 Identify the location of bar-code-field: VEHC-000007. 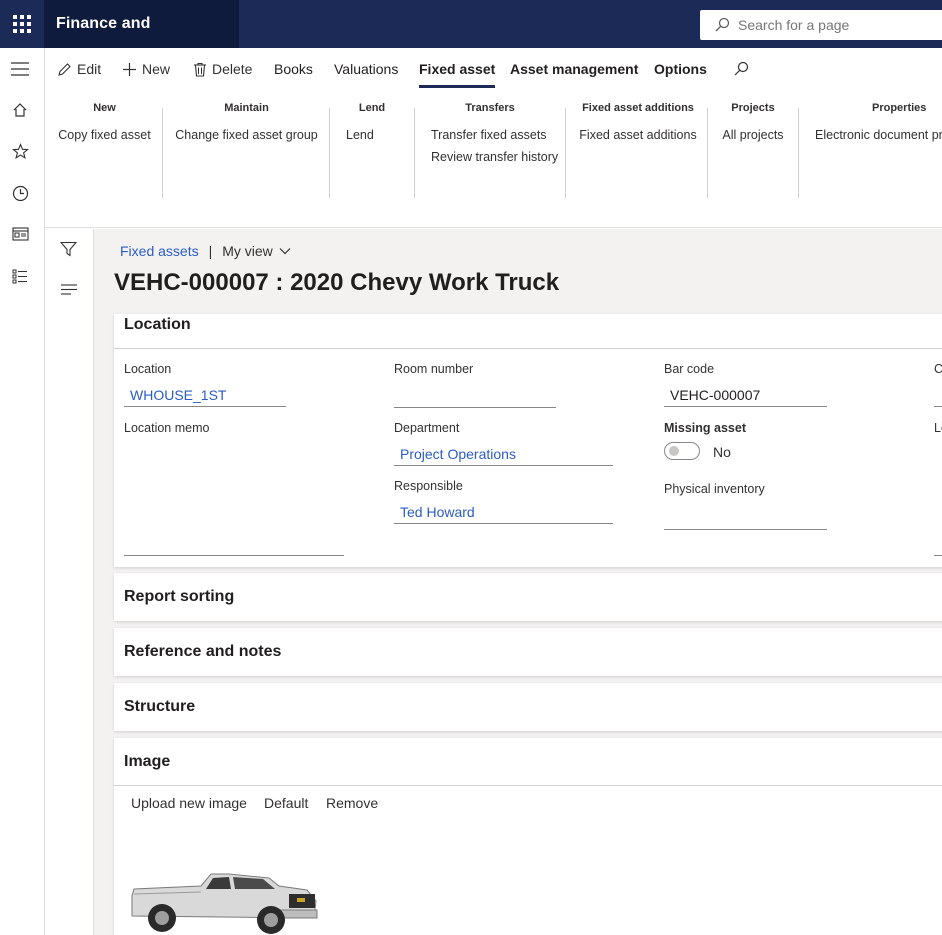
(745, 395).